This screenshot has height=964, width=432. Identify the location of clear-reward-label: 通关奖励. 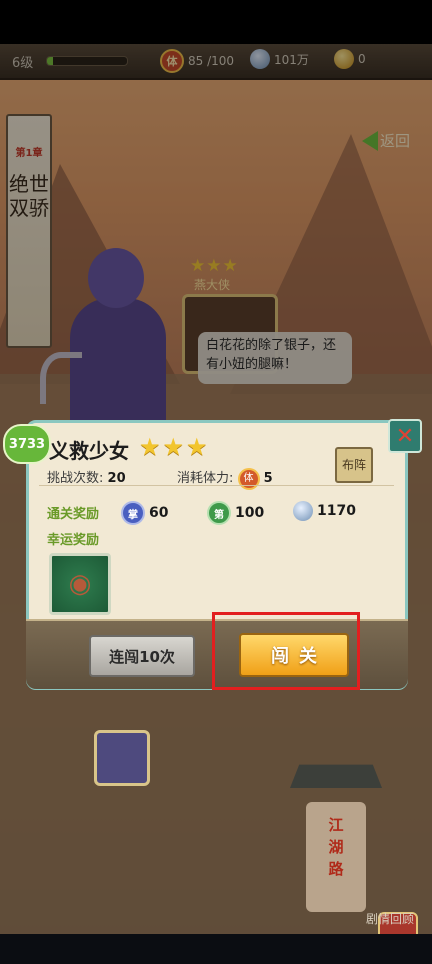
(73, 514).